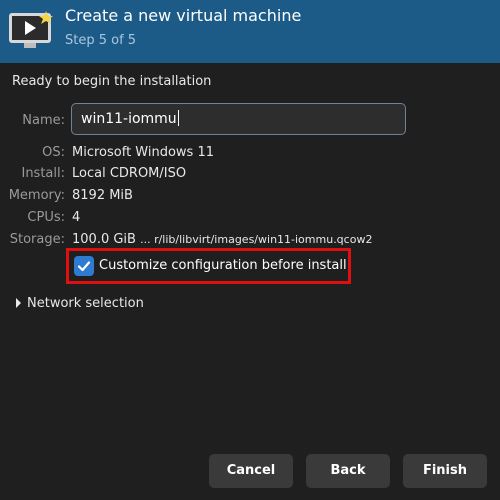  Describe the element at coordinates (112, 81) in the screenshot. I see `ready-heading: Ready to begin the installation` at that location.